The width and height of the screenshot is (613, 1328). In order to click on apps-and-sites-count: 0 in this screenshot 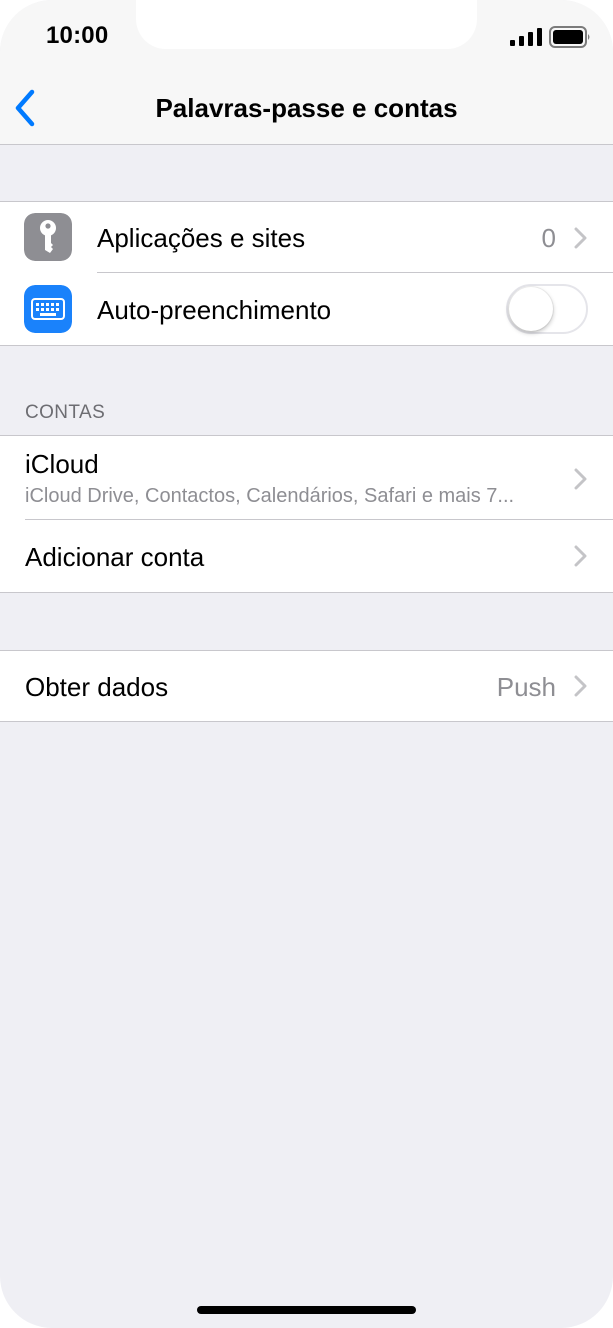, I will do `click(548, 238)`.